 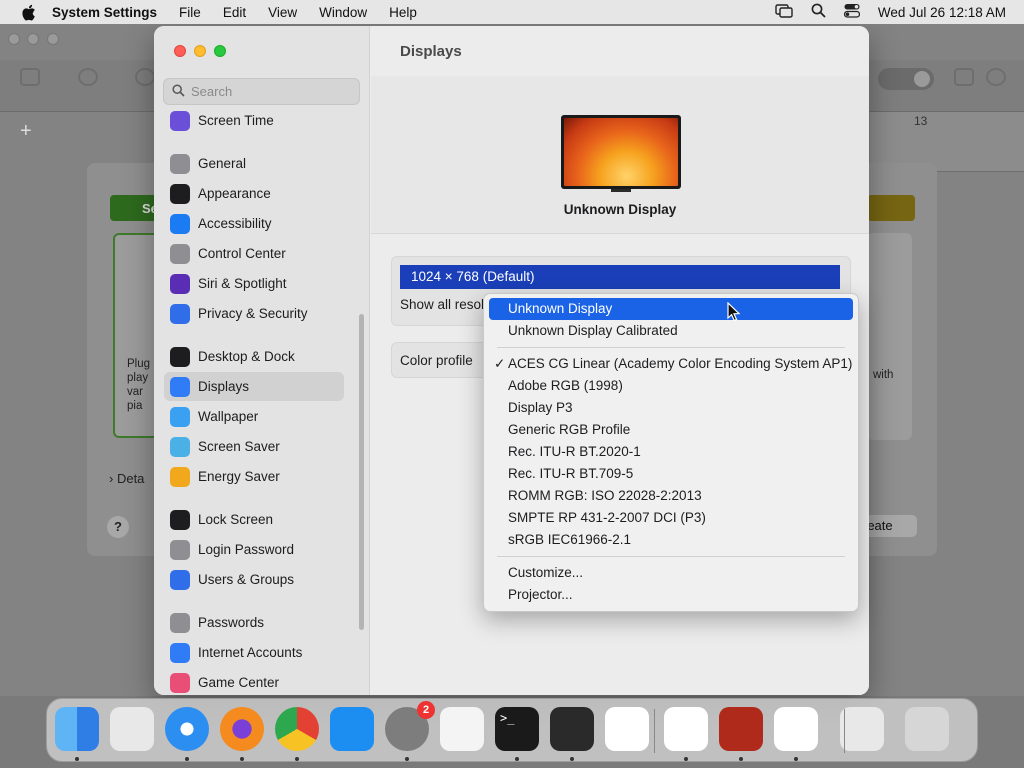 What do you see at coordinates (77, 729) in the screenshot?
I see `finder-icon` at bounding box center [77, 729].